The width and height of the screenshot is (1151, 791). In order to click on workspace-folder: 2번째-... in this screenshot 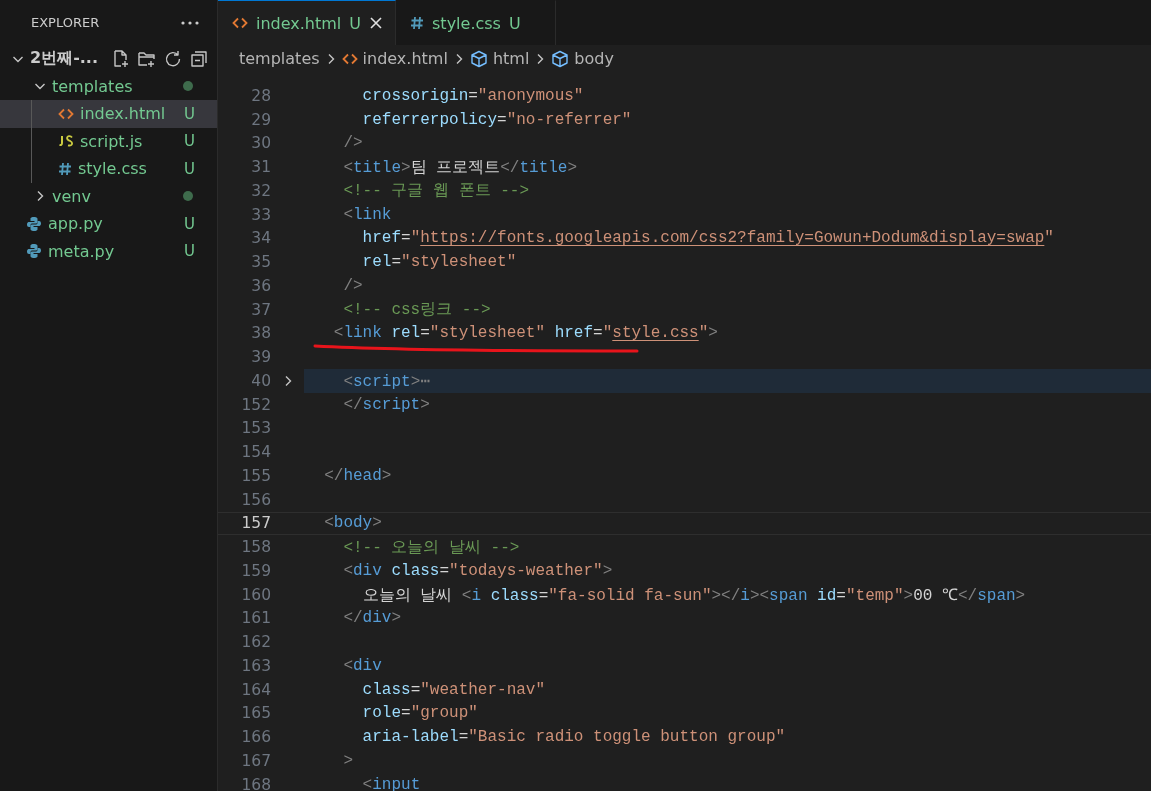, I will do `click(108, 59)`.